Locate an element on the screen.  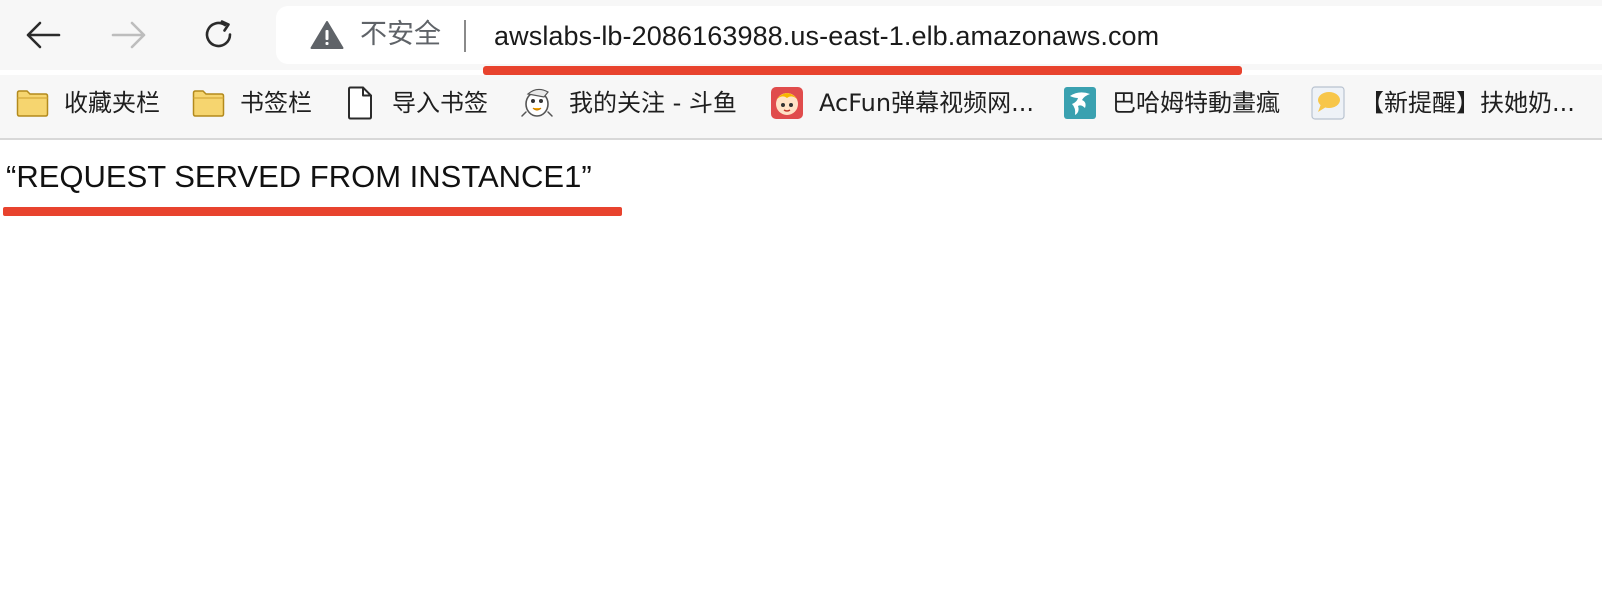
bookmark-label: 我的关注 - 斗鱼 is located at coordinates (653, 103).